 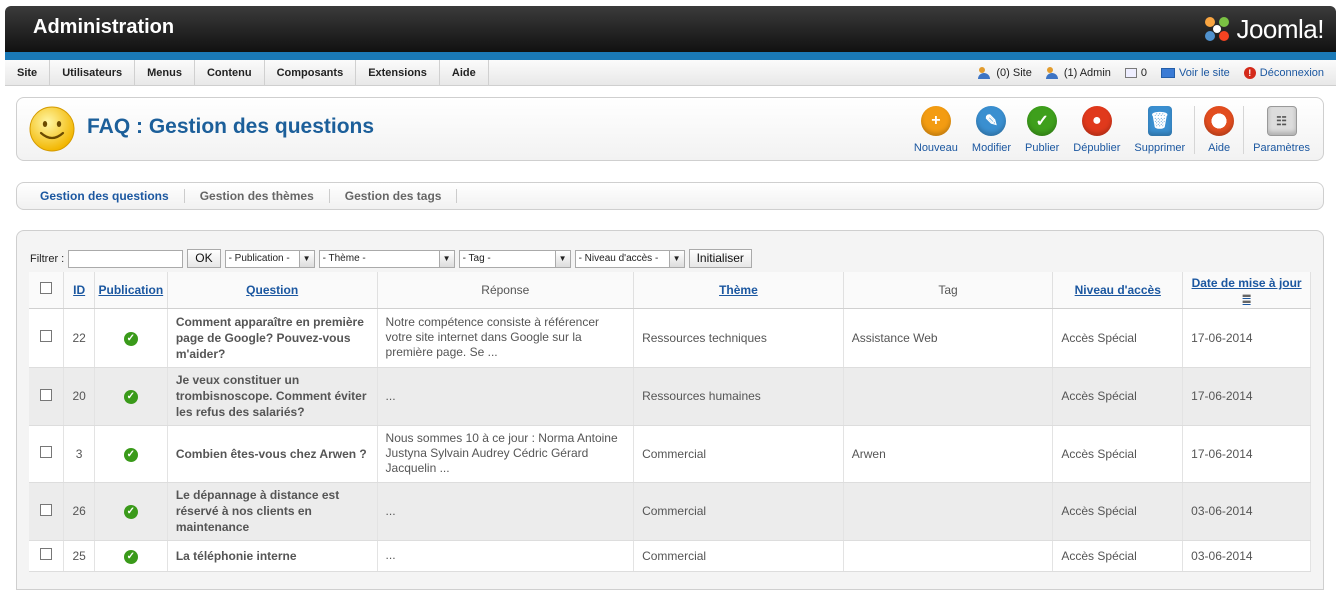 I want to click on row-tag: Arwen, so click(x=948, y=454).